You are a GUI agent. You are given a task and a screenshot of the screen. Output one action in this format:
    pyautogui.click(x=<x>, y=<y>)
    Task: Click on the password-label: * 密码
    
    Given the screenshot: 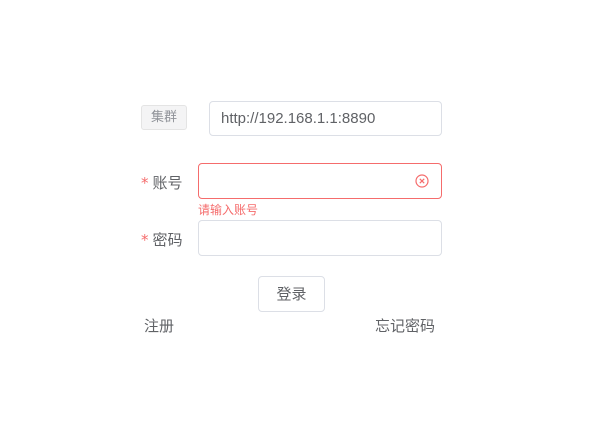 What is the action you would take?
    pyautogui.click(x=162, y=239)
    